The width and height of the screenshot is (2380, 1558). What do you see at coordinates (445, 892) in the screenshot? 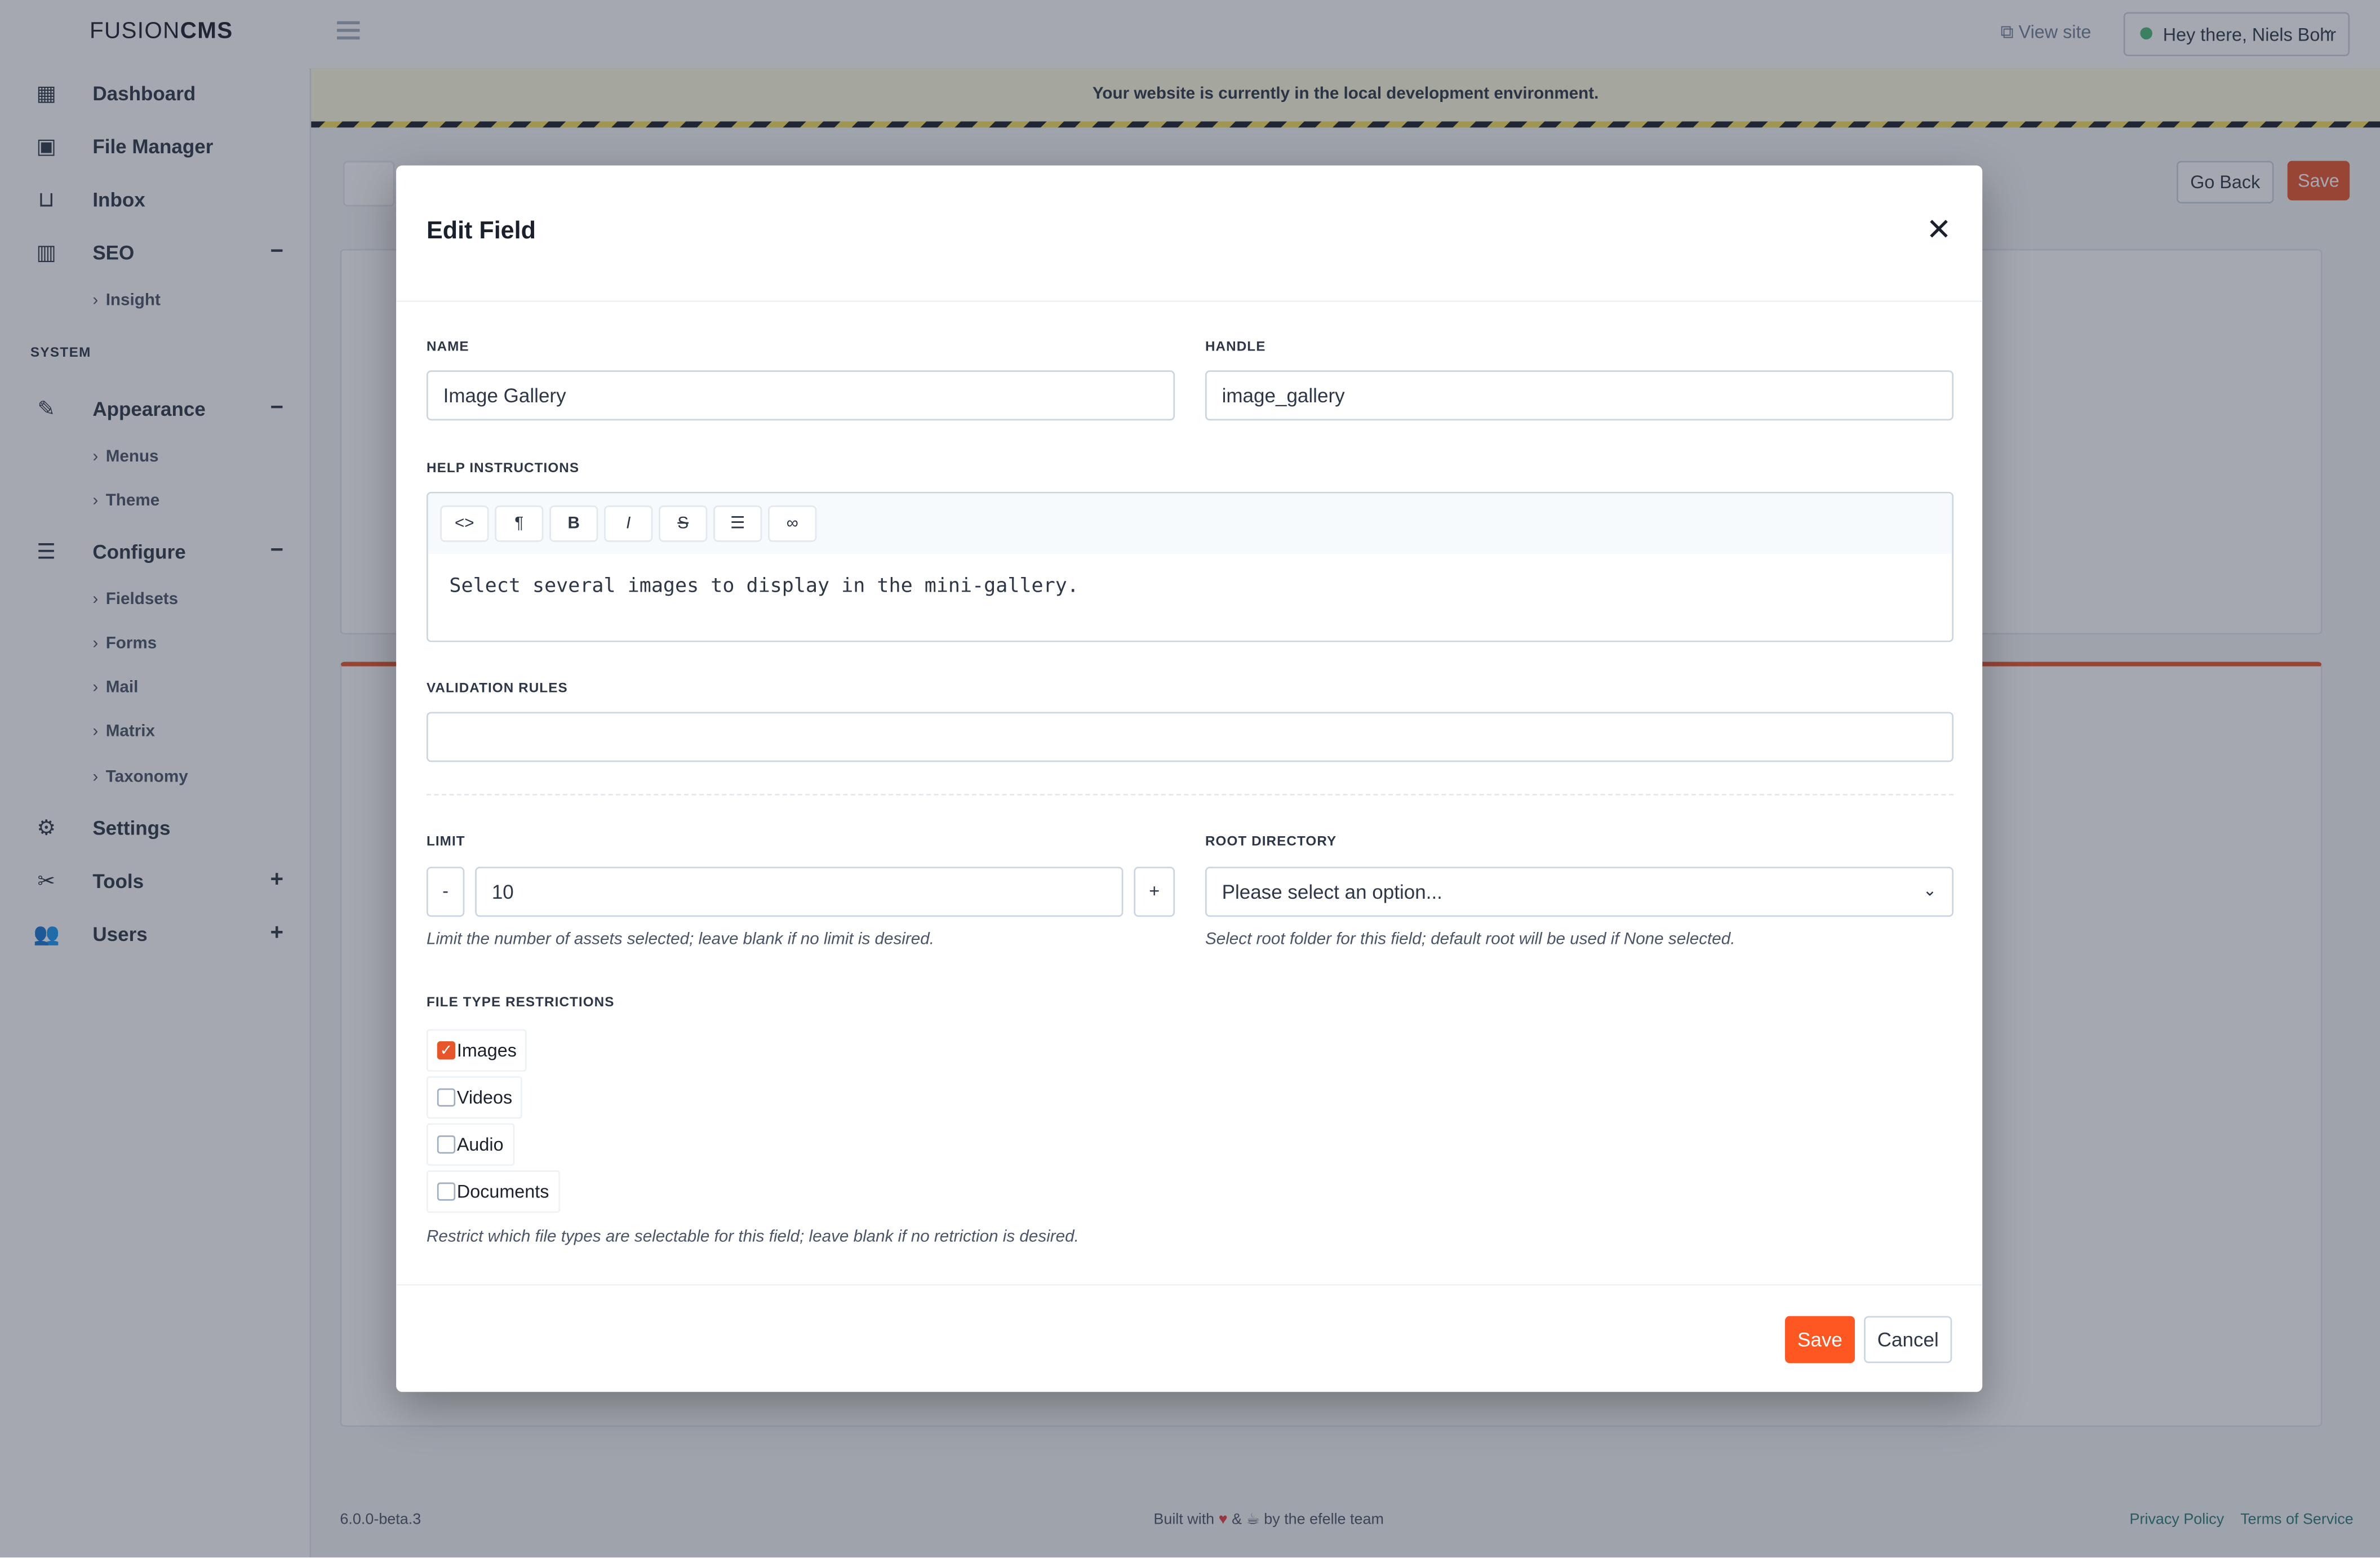
I see `limit-decrement-button: -` at bounding box center [445, 892].